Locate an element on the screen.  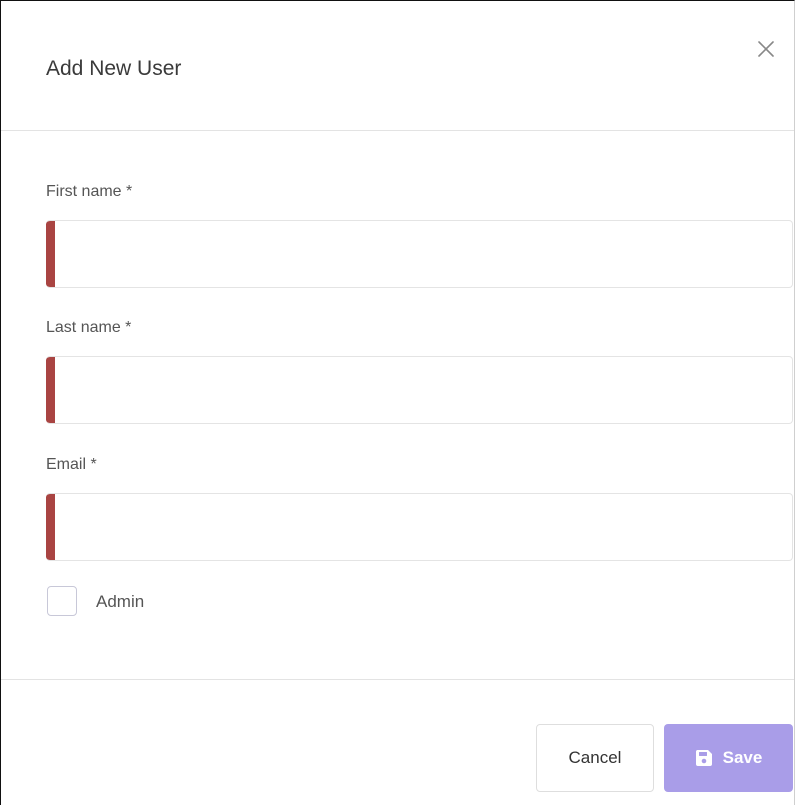
close-button is located at coordinates (766, 49).